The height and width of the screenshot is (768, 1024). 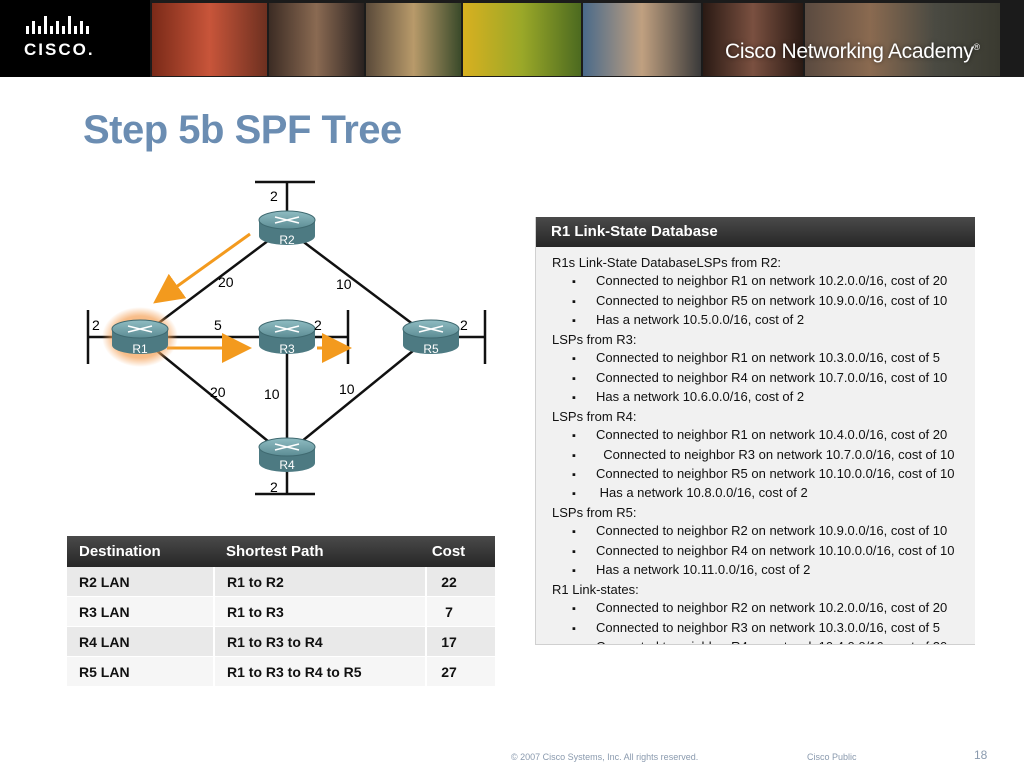 What do you see at coordinates (140, 551) in the screenshot?
I see `column-header-destination: Destination` at bounding box center [140, 551].